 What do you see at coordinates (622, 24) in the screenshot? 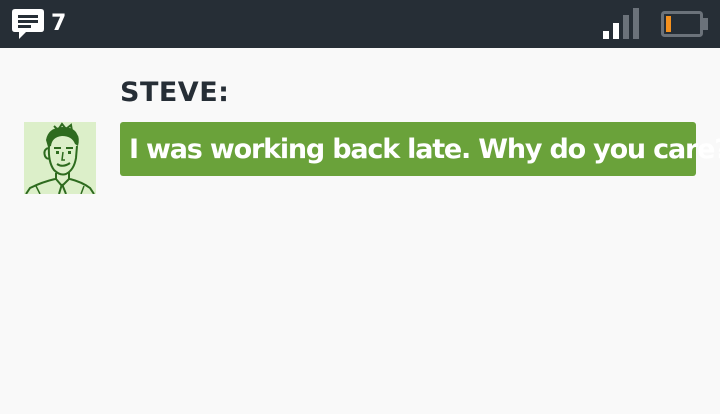
I see `signal-strength-icon` at bounding box center [622, 24].